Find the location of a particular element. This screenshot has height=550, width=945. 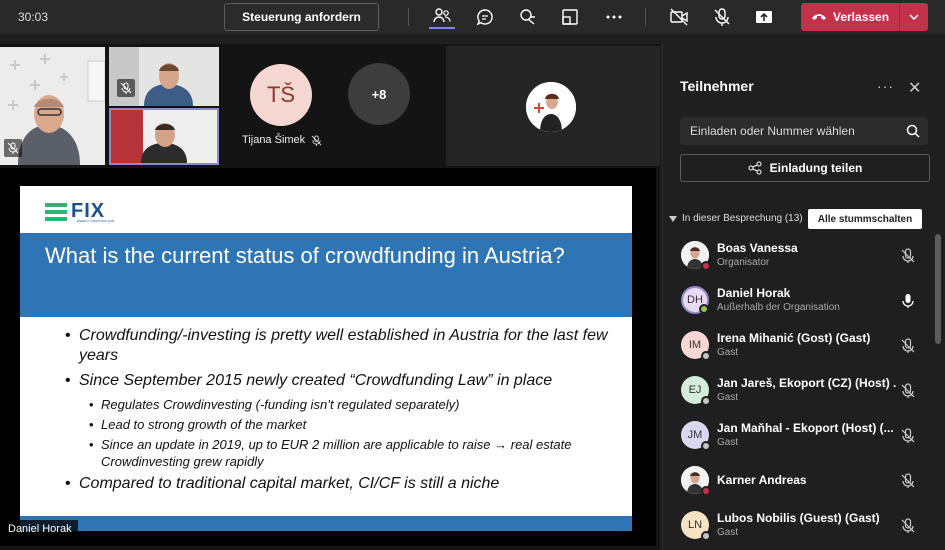

participant-row: Karner Andreas is located at coordinates (798, 481).